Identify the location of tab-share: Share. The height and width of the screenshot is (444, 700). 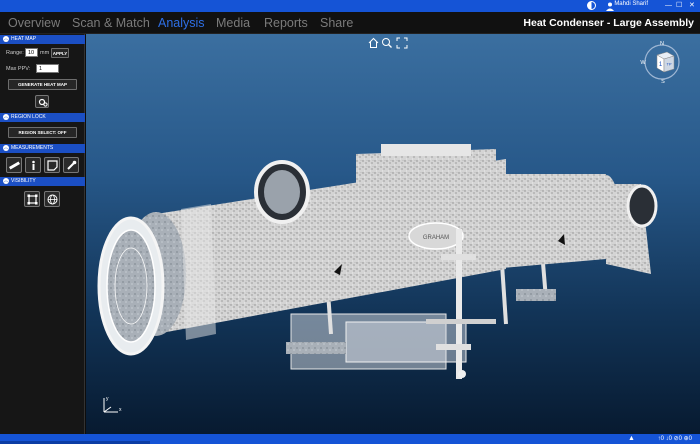
(336, 23).